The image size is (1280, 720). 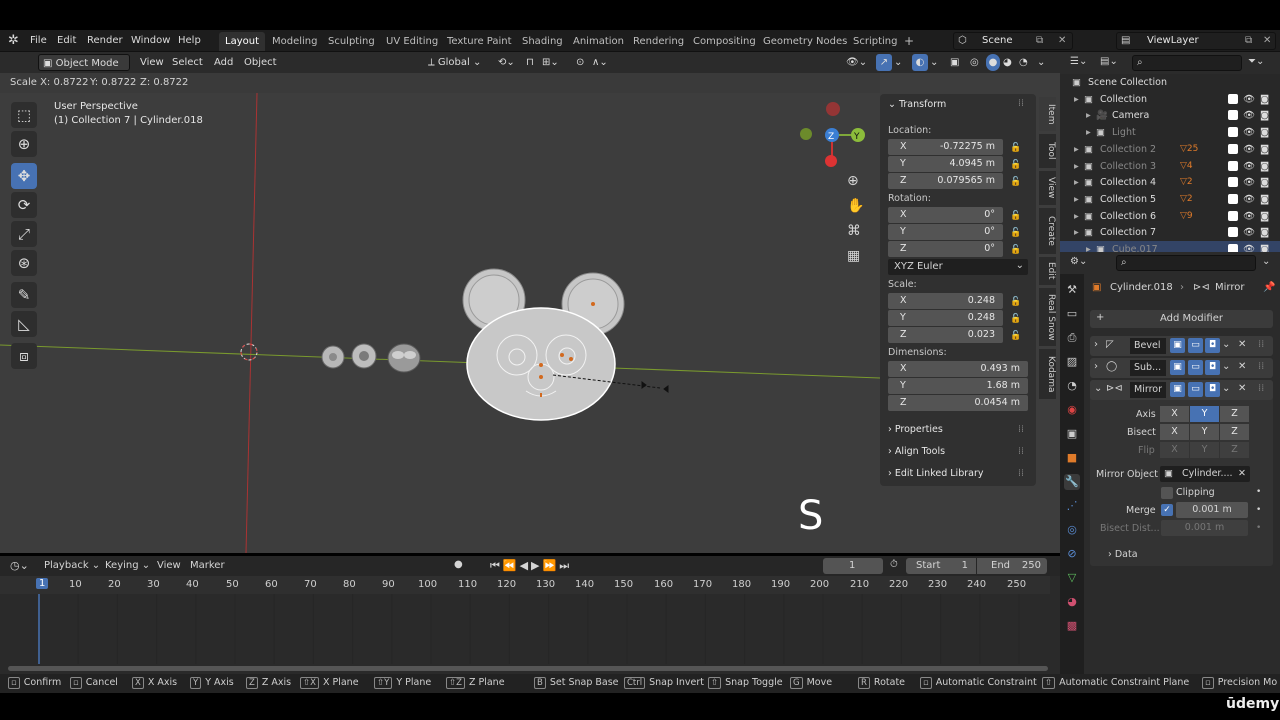 What do you see at coordinates (1072, 506) in the screenshot?
I see `particles-tab-icon: ⋰` at bounding box center [1072, 506].